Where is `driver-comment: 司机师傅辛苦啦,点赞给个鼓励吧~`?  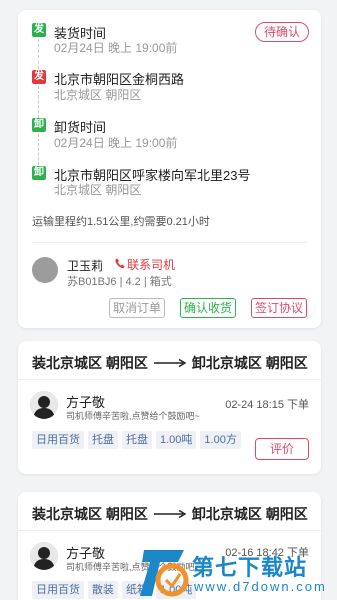 driver-comment: 司机师傅辛苦啦,点赞给个鼓励吧~ is located at coordinates (133, 416).